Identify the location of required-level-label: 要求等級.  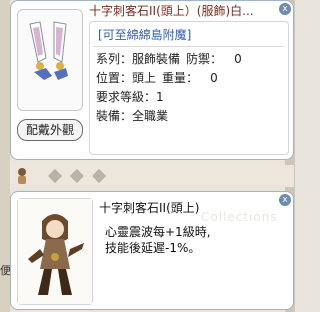
(120, 97).